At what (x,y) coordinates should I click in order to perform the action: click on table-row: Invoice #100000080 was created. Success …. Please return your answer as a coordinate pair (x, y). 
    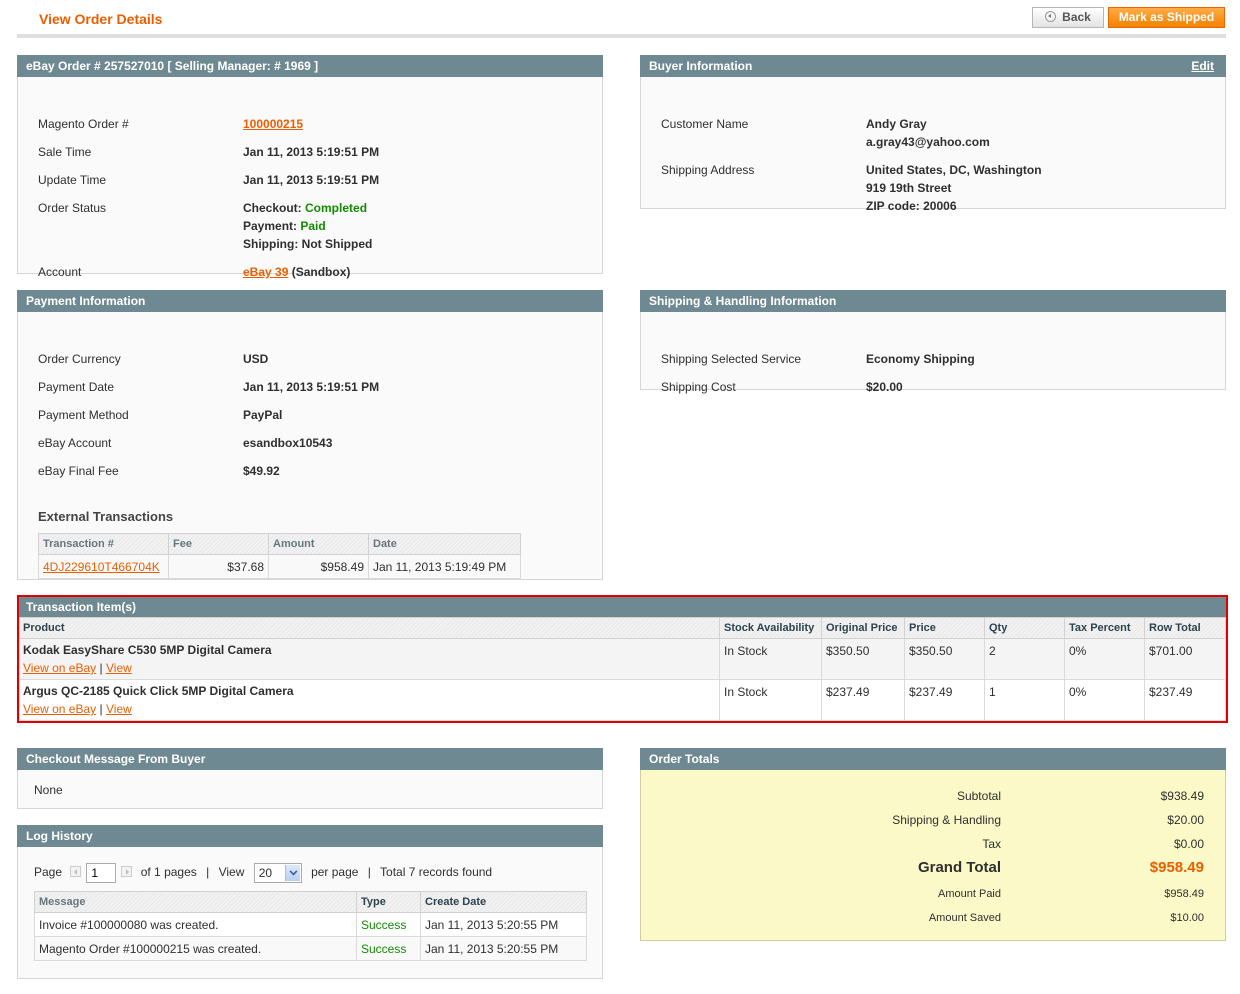
    Looking at the image, I should click on (310, 924).